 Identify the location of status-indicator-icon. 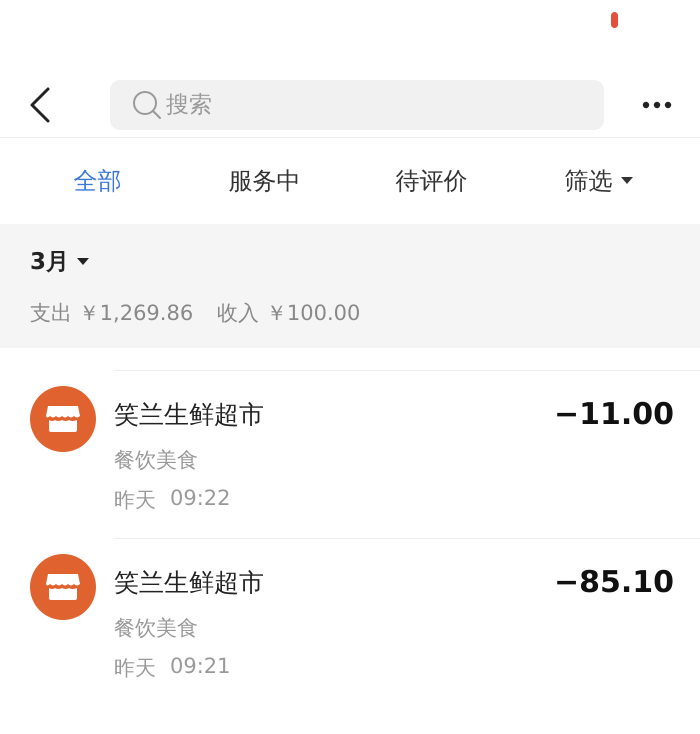
(614, 20).